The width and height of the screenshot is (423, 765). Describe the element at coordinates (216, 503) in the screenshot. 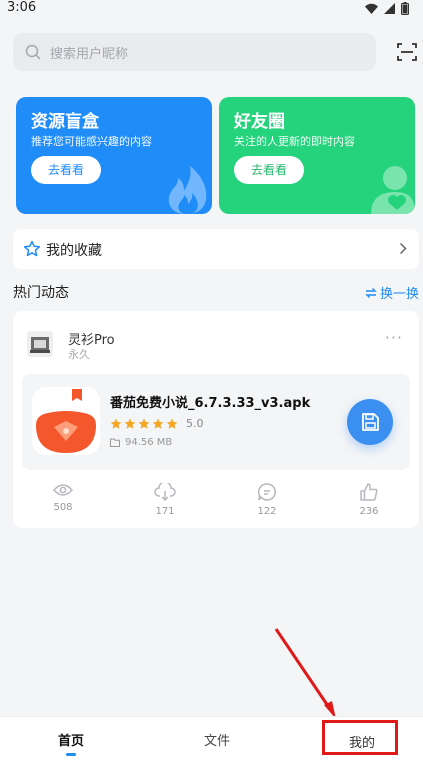

I see `post-stats: 508 171 122 236` at that location.